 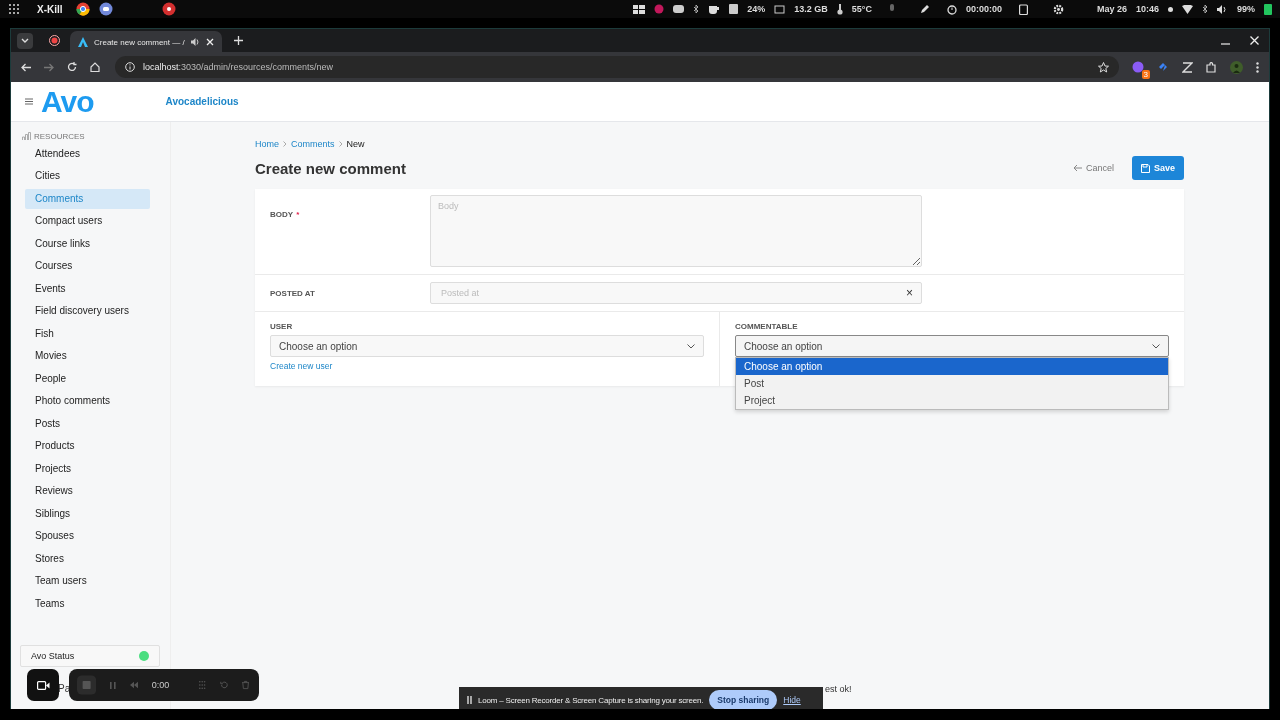 I want to click on new-tab-icon, so click(x=238, y=40).